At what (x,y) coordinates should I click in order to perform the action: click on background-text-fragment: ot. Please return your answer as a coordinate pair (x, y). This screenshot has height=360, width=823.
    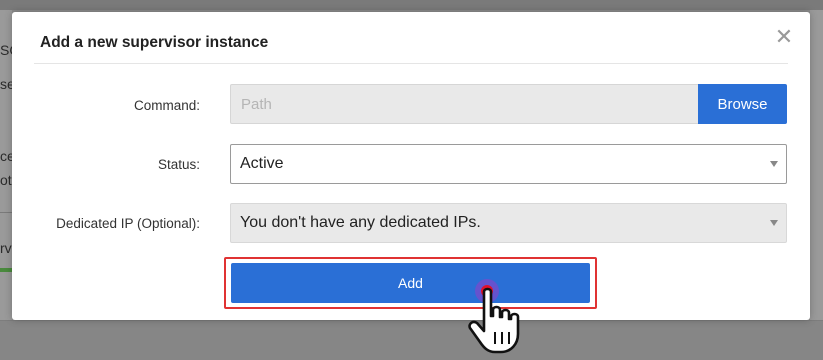
    Looking at the image, I should click on (6, 180).